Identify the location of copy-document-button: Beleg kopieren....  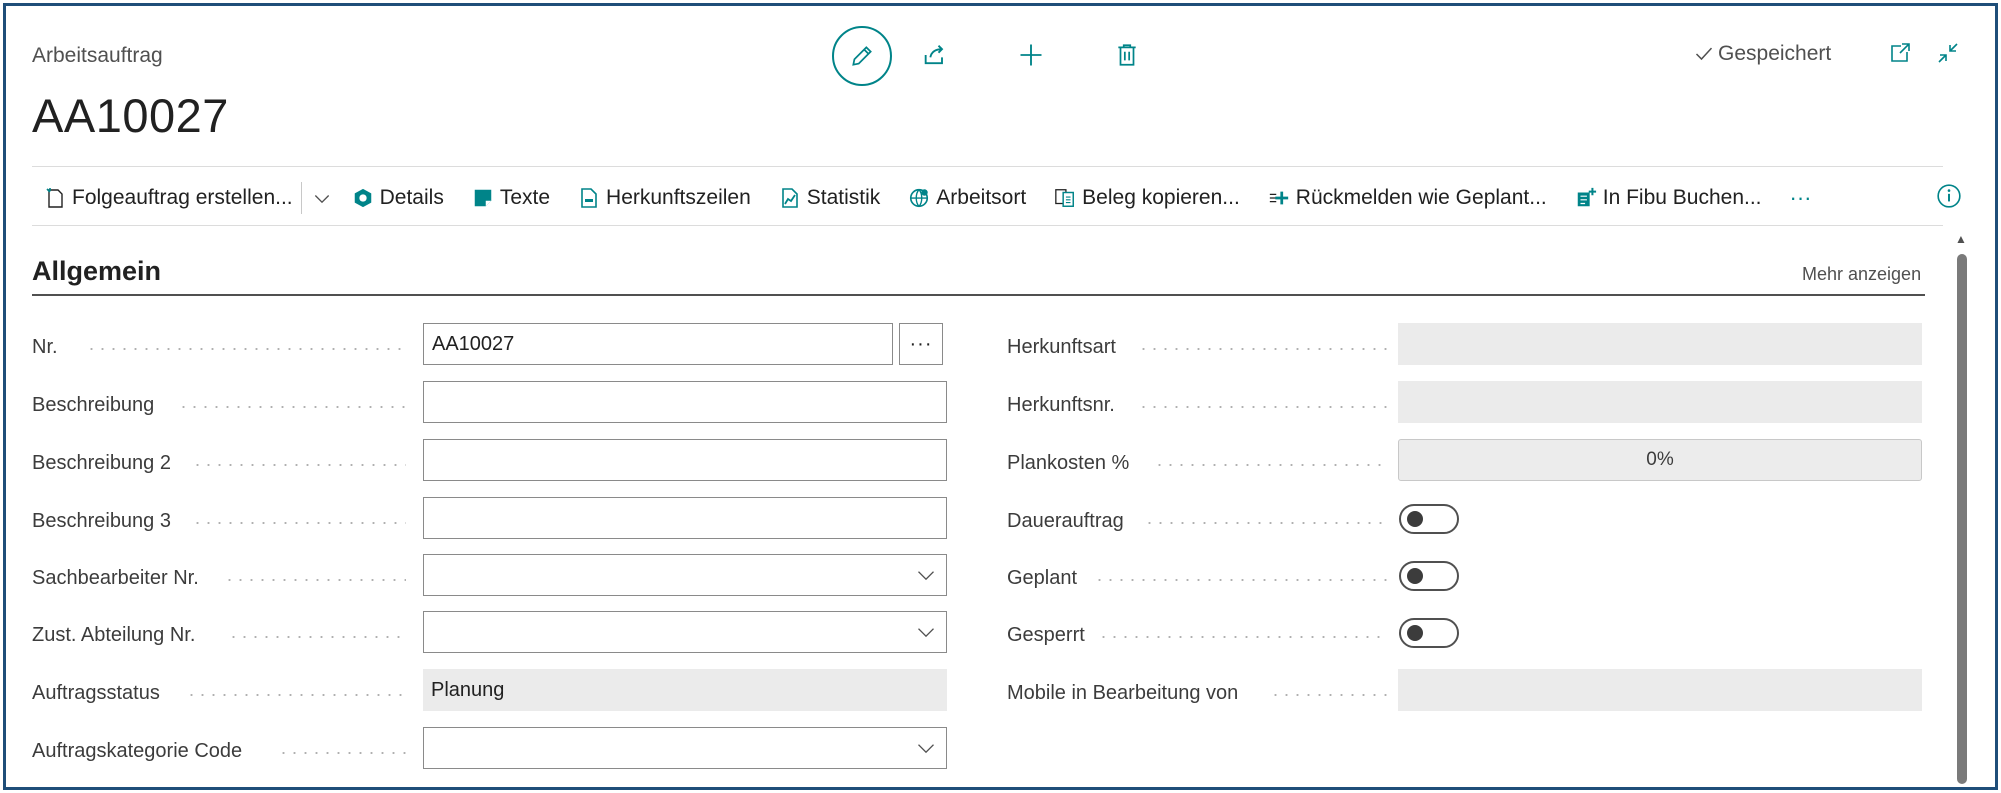
(1147, 198).